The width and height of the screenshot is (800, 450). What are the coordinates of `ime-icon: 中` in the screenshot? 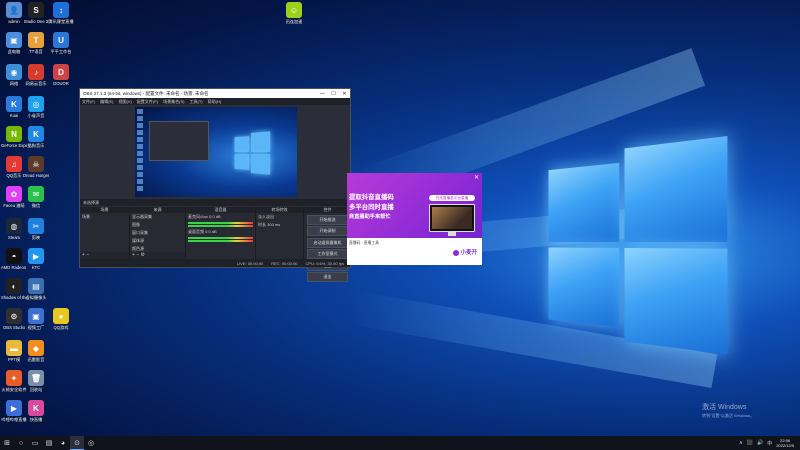 It's located at (769, 443).